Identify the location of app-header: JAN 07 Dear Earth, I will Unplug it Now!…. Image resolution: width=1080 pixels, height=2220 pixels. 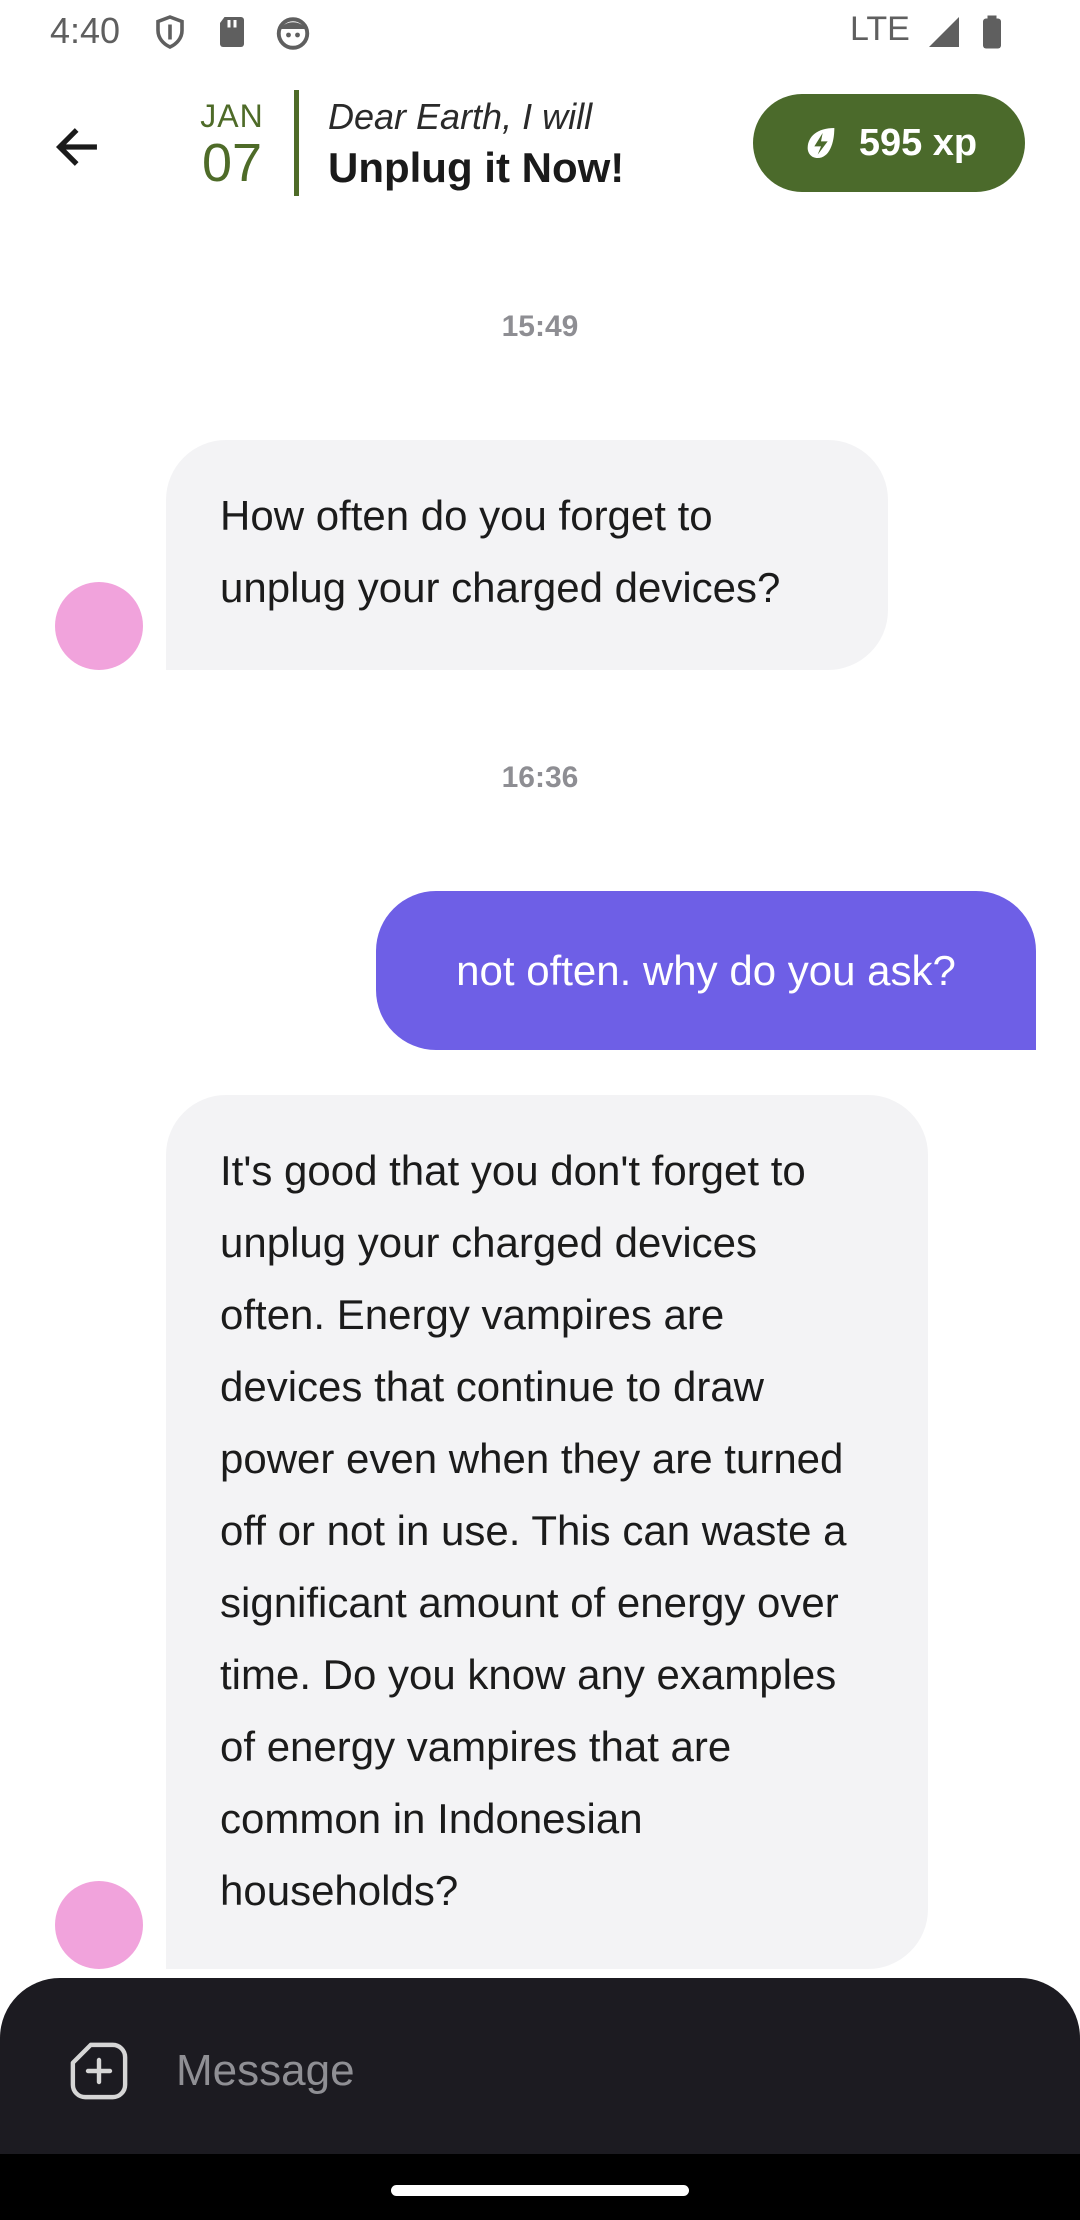
(540, 145).